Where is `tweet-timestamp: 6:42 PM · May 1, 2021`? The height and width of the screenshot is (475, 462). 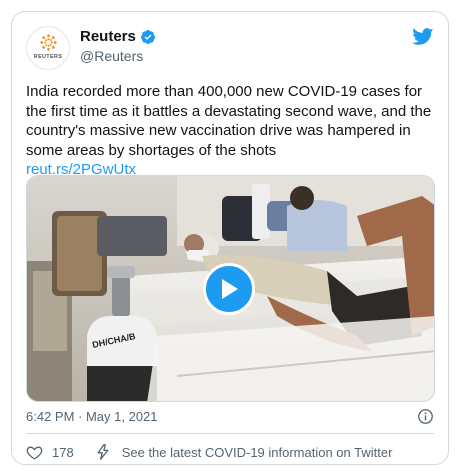 tweet-timestamp: 6:42 PM · May 1, 2021 is located at coordinates (92, 416).